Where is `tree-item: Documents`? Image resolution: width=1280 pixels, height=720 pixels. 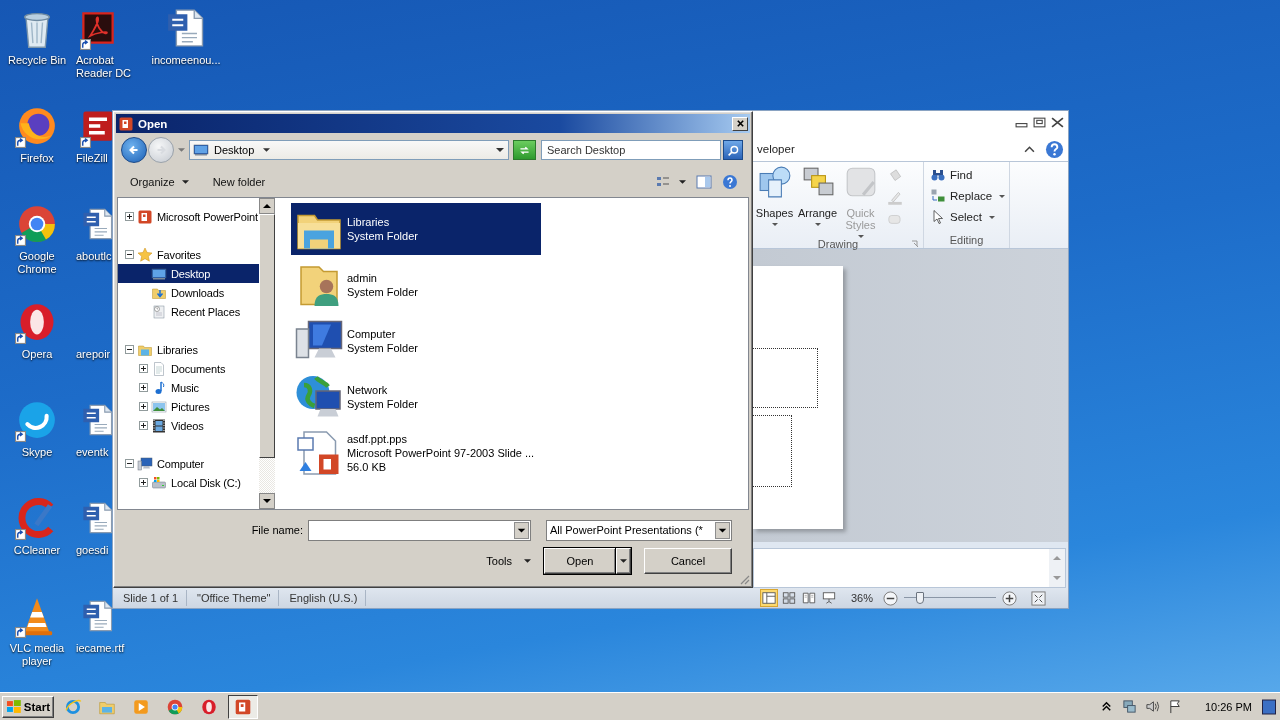 tree-item: Documents is located at coordinates (188, 368).